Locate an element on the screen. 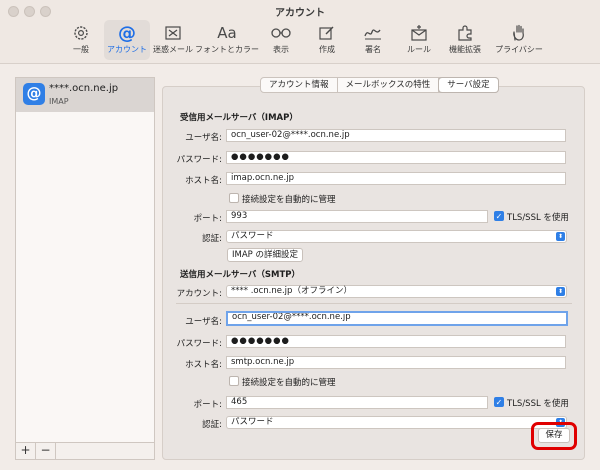 The height and width of the screenshot is (470, 600). smtp-account-select: **** .ocn.ne.jp（オフライン） ⬍ is located at coordinates (396, 291).